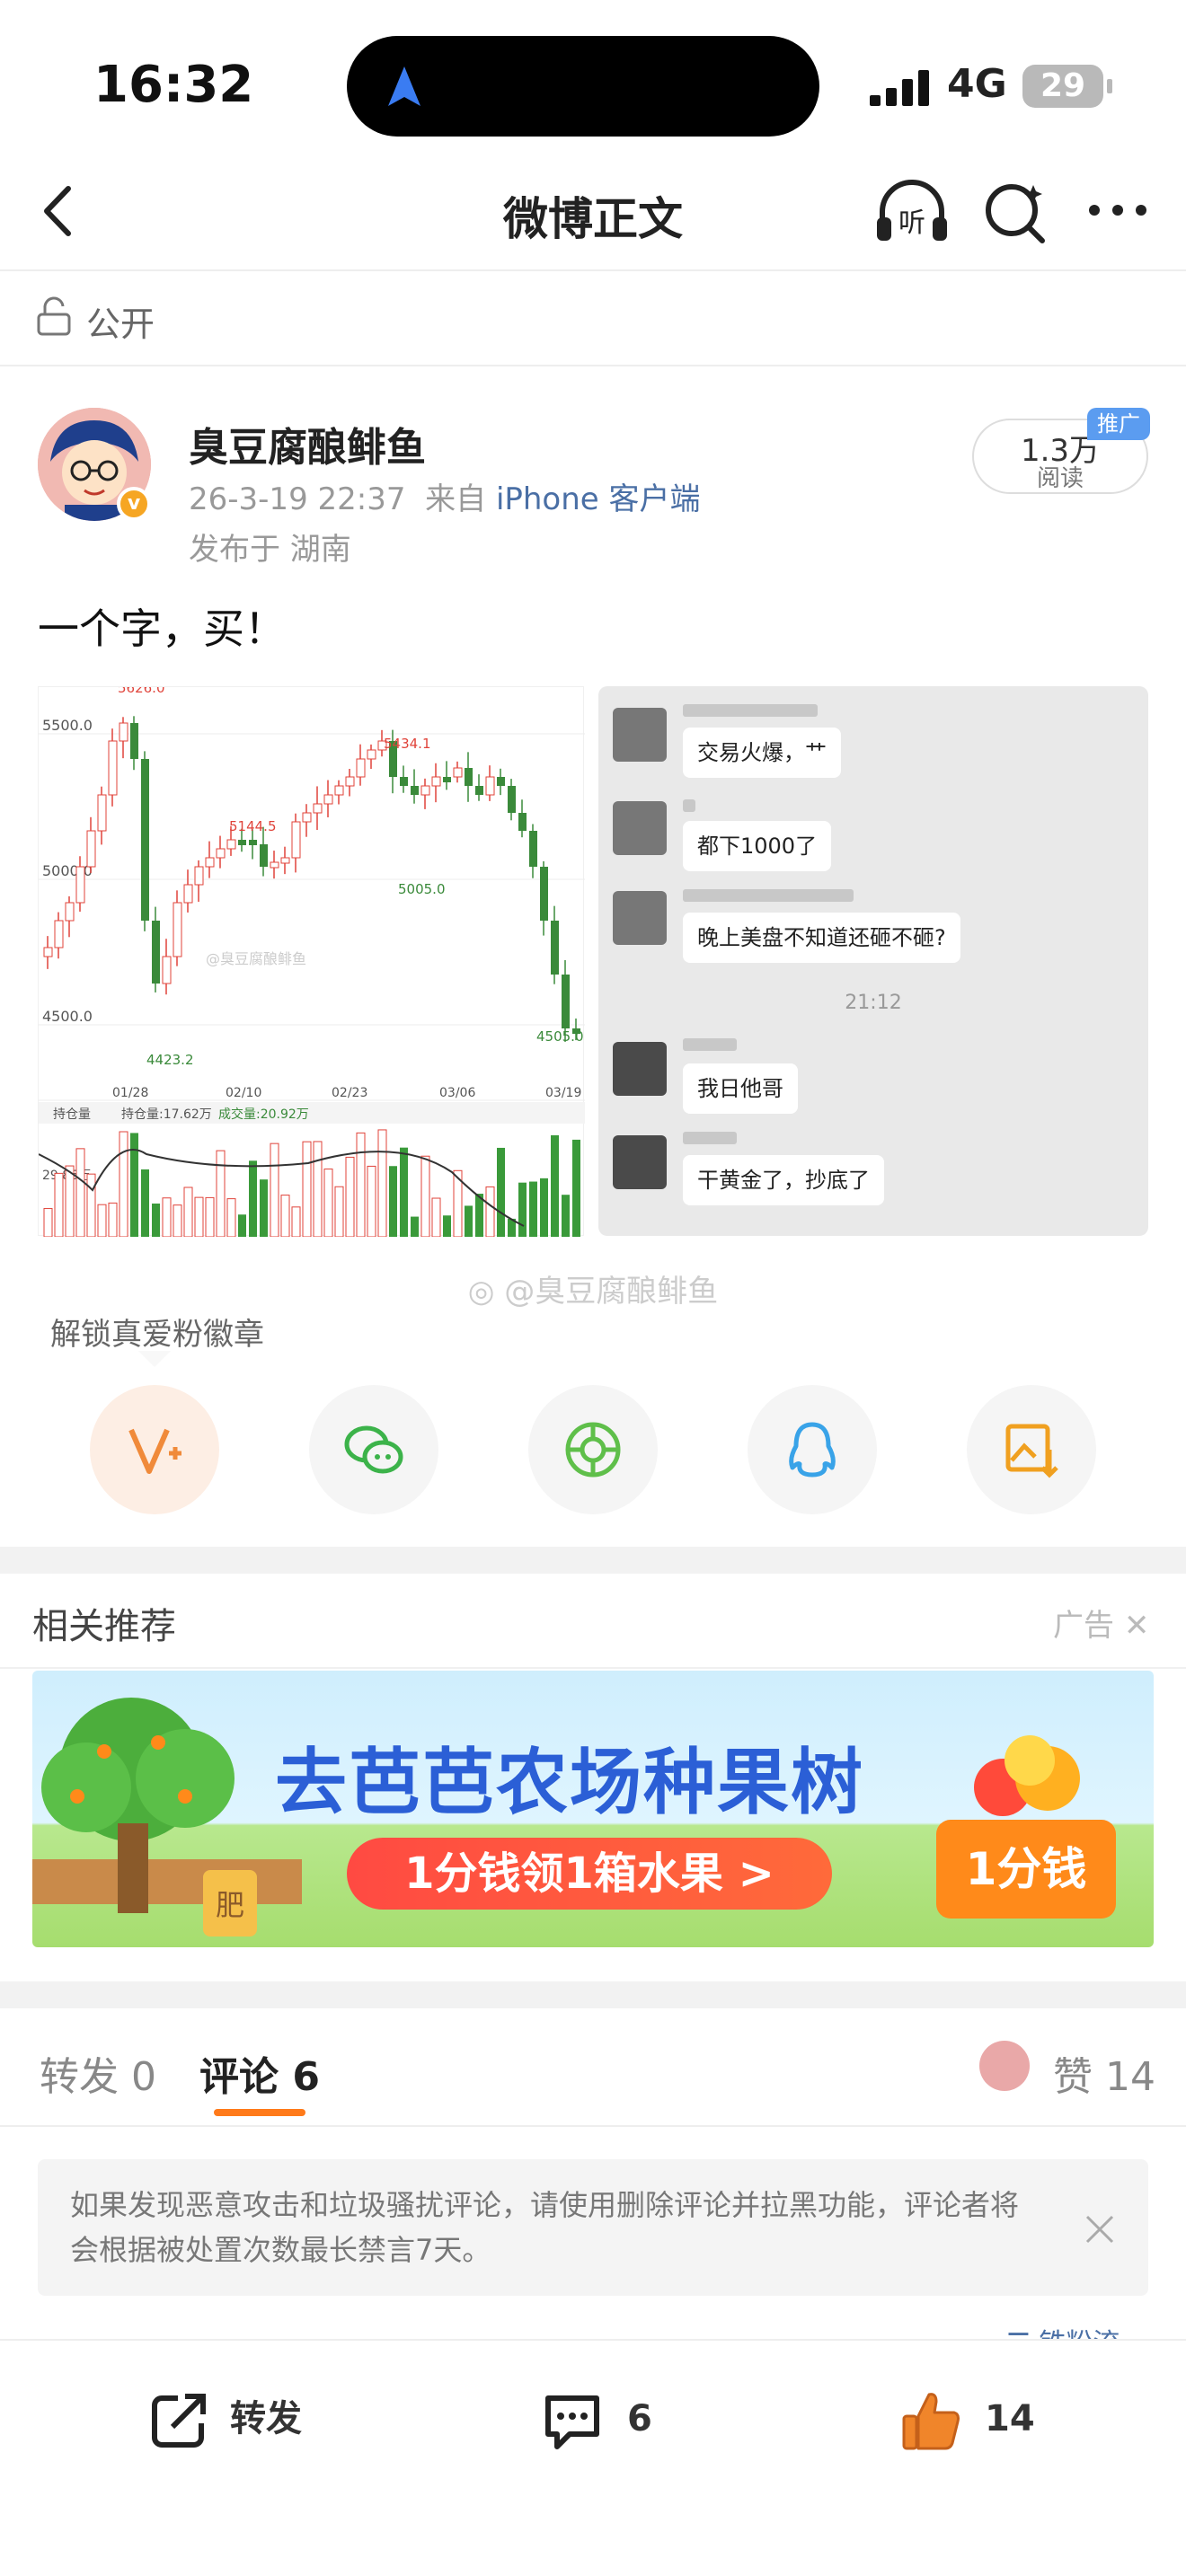  What do you see at coordinates (157, 1332) in the screenshot?
I see `unlock-fan-badge: 解锁真爱粉徽章` at bounding box center [157, 1332].